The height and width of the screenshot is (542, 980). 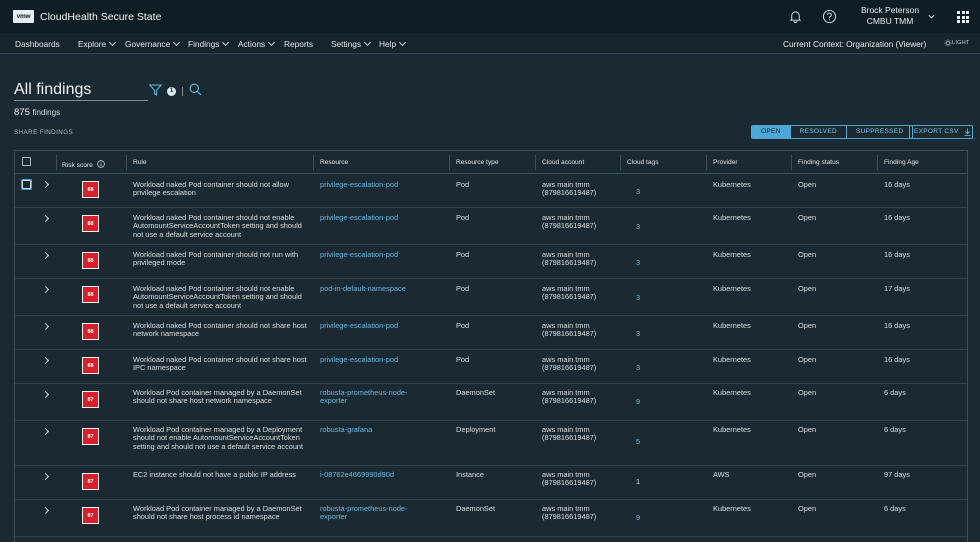 I want to click on nav-findings: Findings, so click(x=209, y=43).